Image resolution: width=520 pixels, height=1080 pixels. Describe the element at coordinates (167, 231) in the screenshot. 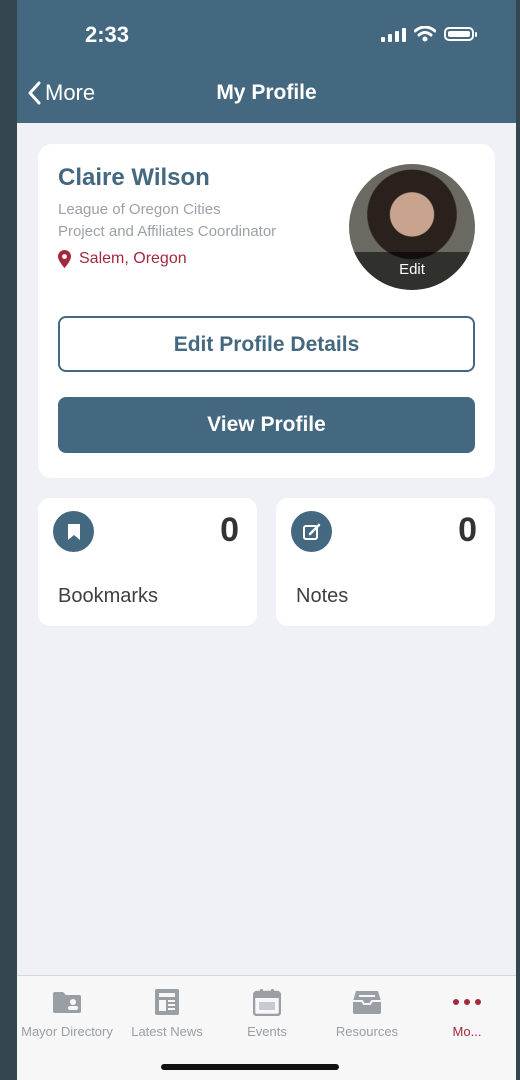

I see `profile-role: Project and Affiliates Coordinator` at that location.